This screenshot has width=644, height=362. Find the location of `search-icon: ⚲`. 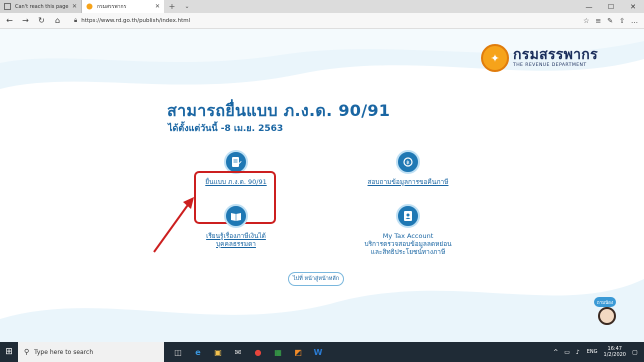

search-icon: ⚲ is located at coordinates (27, 352).